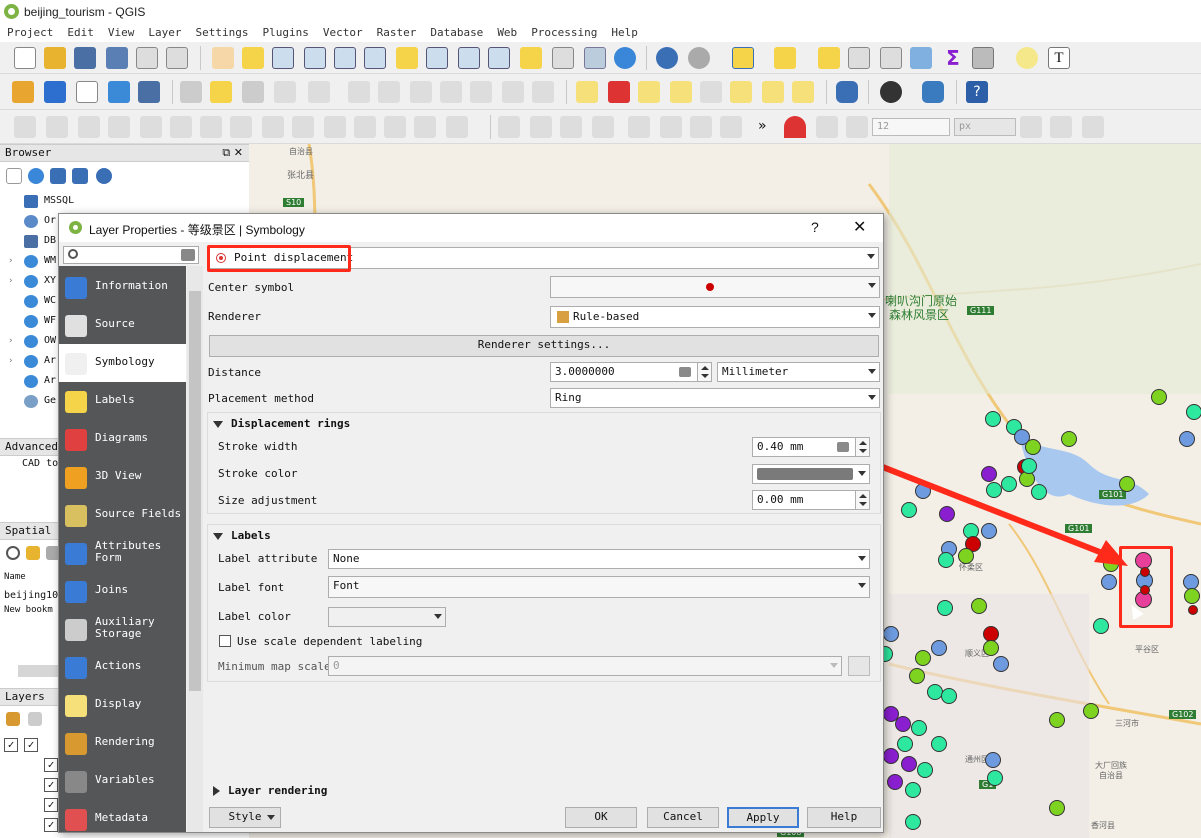 This screenshot has width=1201, height=838. What do you see at coordinates (437, 58) in the screenshot?
I see `zoom-layer-icon` at bounding box center [437, 58].